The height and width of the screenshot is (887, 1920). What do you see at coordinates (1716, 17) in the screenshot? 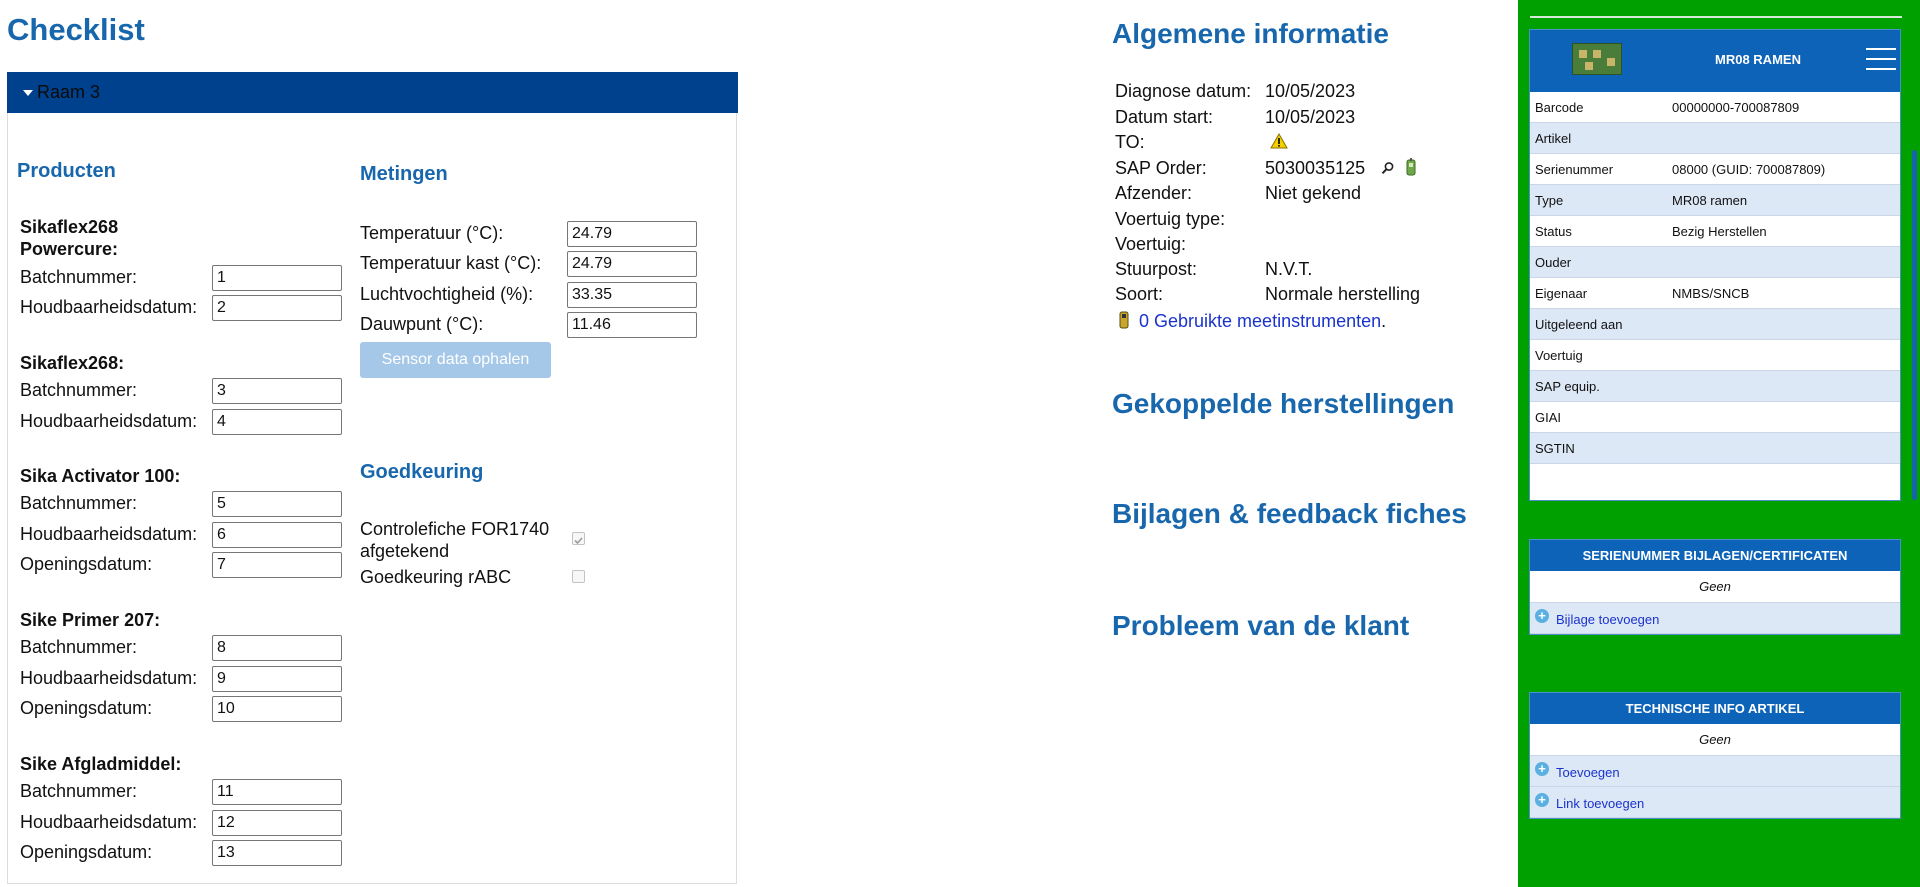
I see `divider` at bounding box center [1716, 17].